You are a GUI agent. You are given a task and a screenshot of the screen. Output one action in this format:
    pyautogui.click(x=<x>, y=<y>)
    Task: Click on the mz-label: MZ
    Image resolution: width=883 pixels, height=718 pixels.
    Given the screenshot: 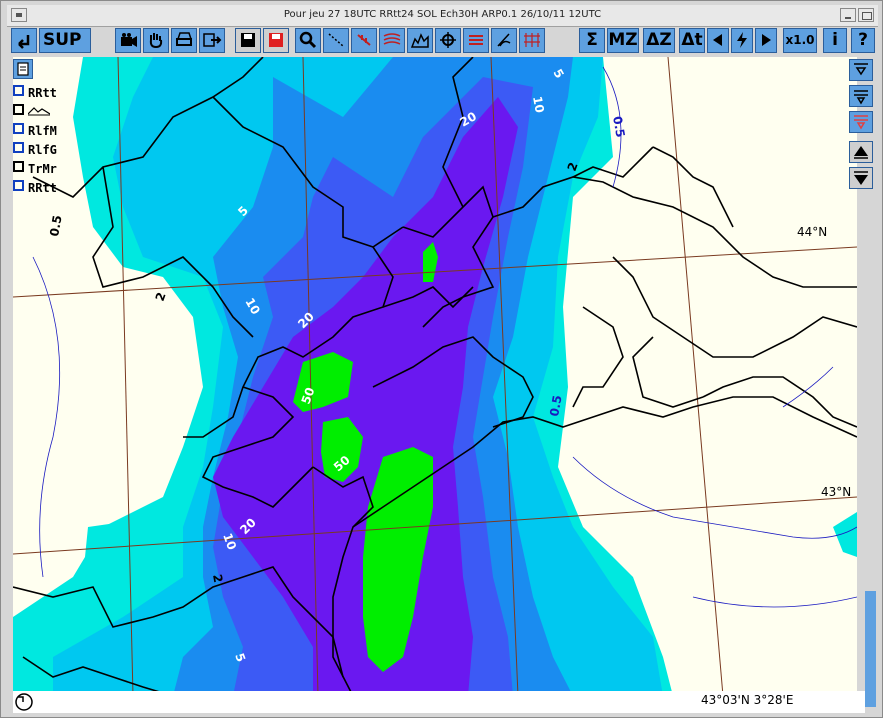 What is the action you would take?
    pyautogui.click(x=623, y=40)
    